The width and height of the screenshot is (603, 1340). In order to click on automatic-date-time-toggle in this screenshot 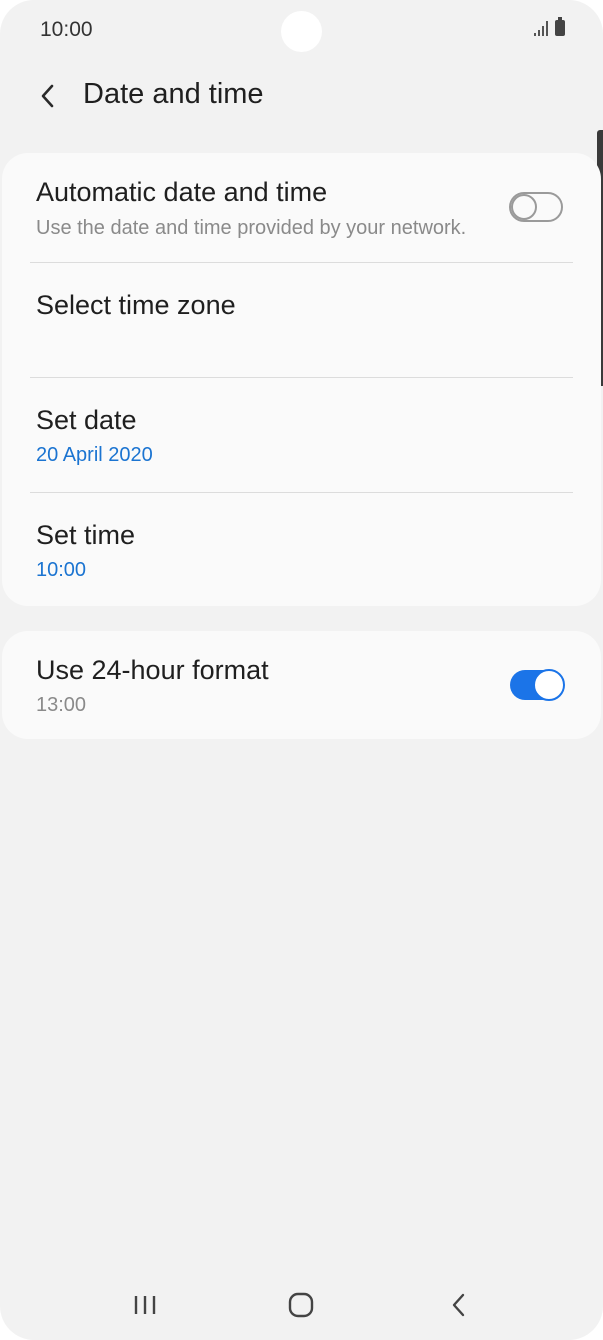, I will do `click(536, 207)`.